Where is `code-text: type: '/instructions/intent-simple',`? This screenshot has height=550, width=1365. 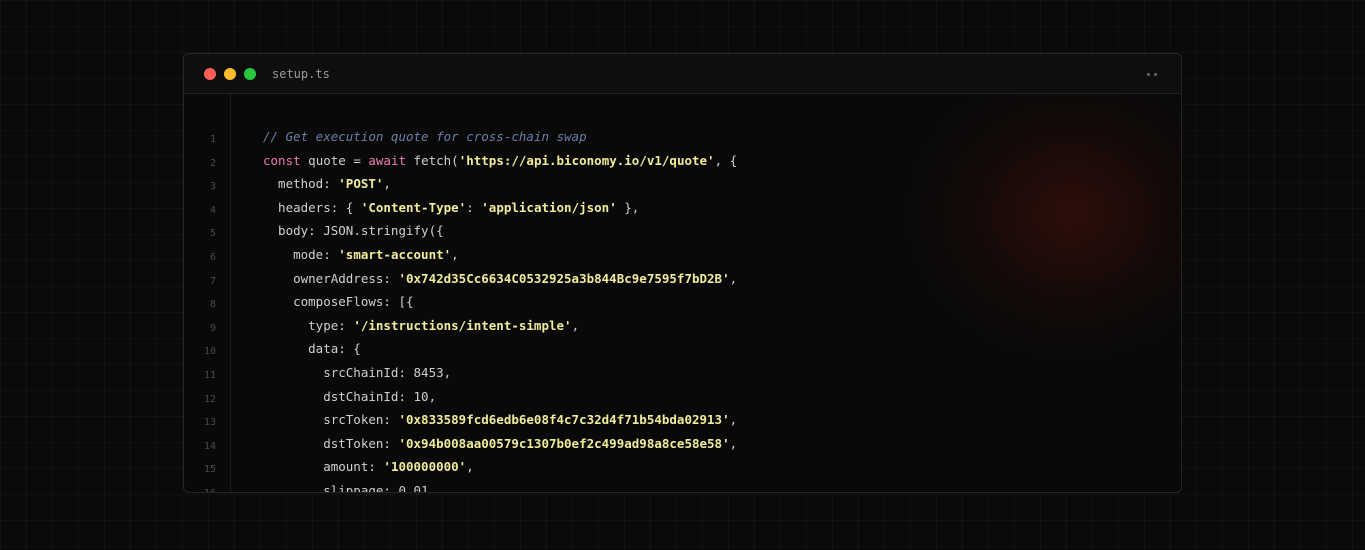 code-text: type: '/instructions/intent-simple', is located at coordinates (421, 326).